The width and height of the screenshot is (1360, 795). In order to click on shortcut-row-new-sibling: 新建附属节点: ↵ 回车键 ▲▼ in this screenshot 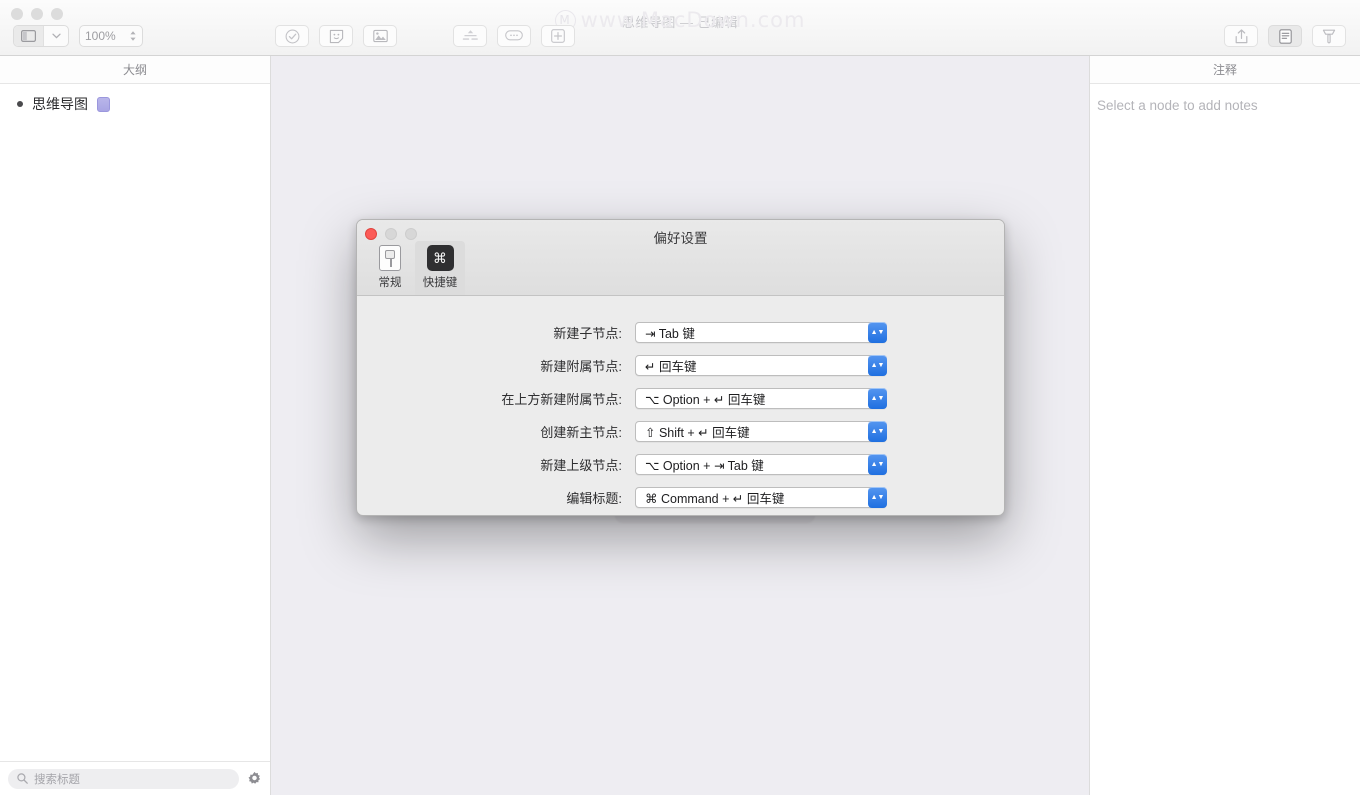, I will do `click(680, 365)`.